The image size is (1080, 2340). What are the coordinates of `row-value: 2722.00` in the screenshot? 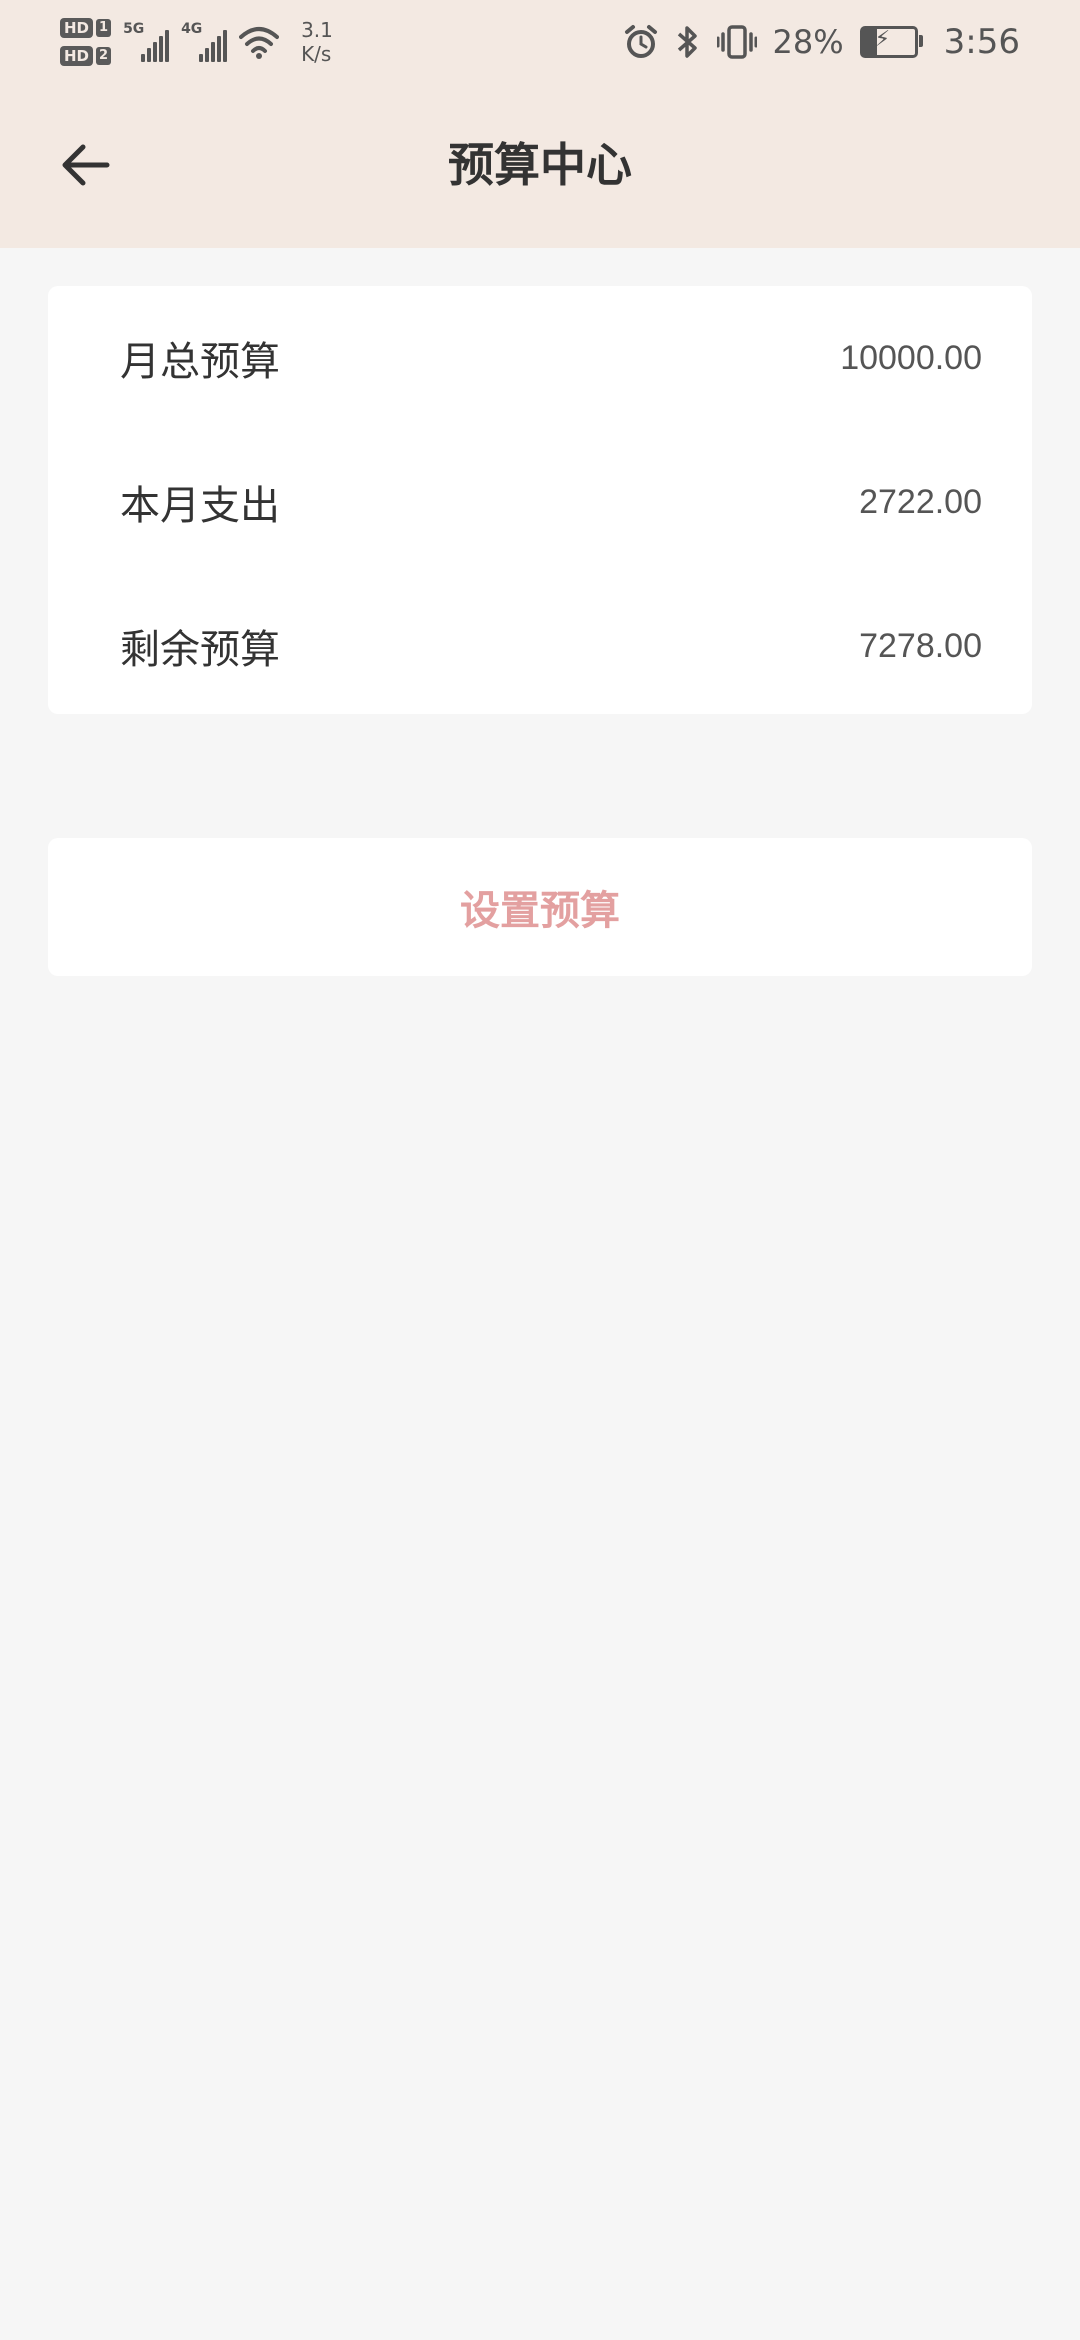 It's located at (920, 501).